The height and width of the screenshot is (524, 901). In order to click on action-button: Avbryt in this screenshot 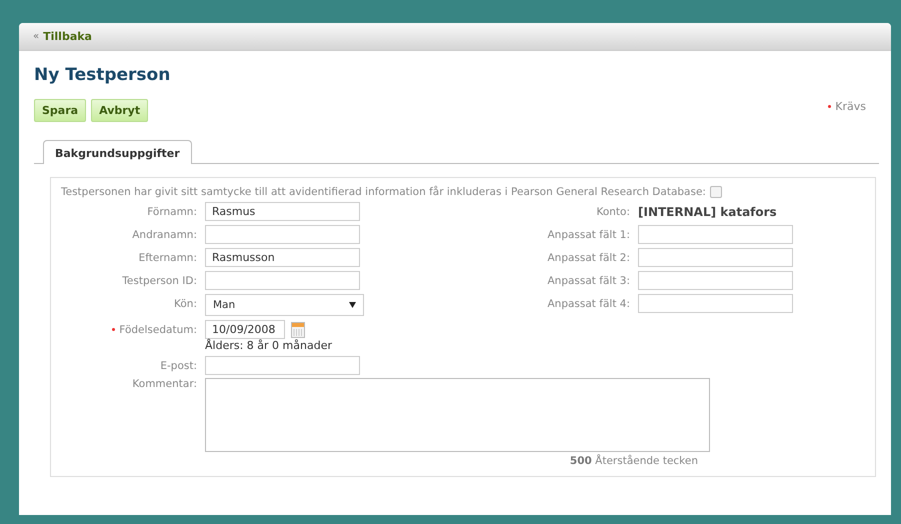, I will do `click(119, 110)`.